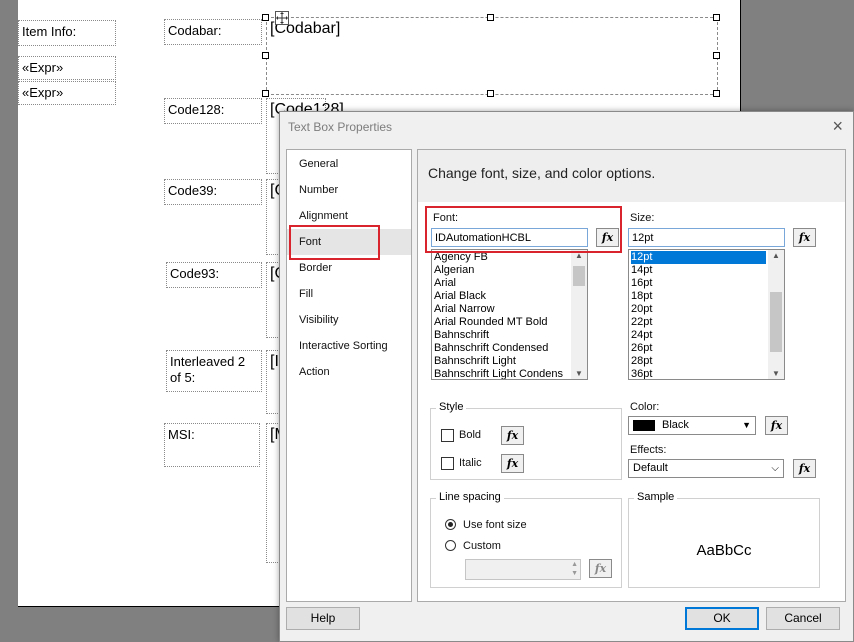  What do you see at coordinates (641, 296) in the screenshot?
I see `size-list-item: 18pt` at bounding box center [641, 296].